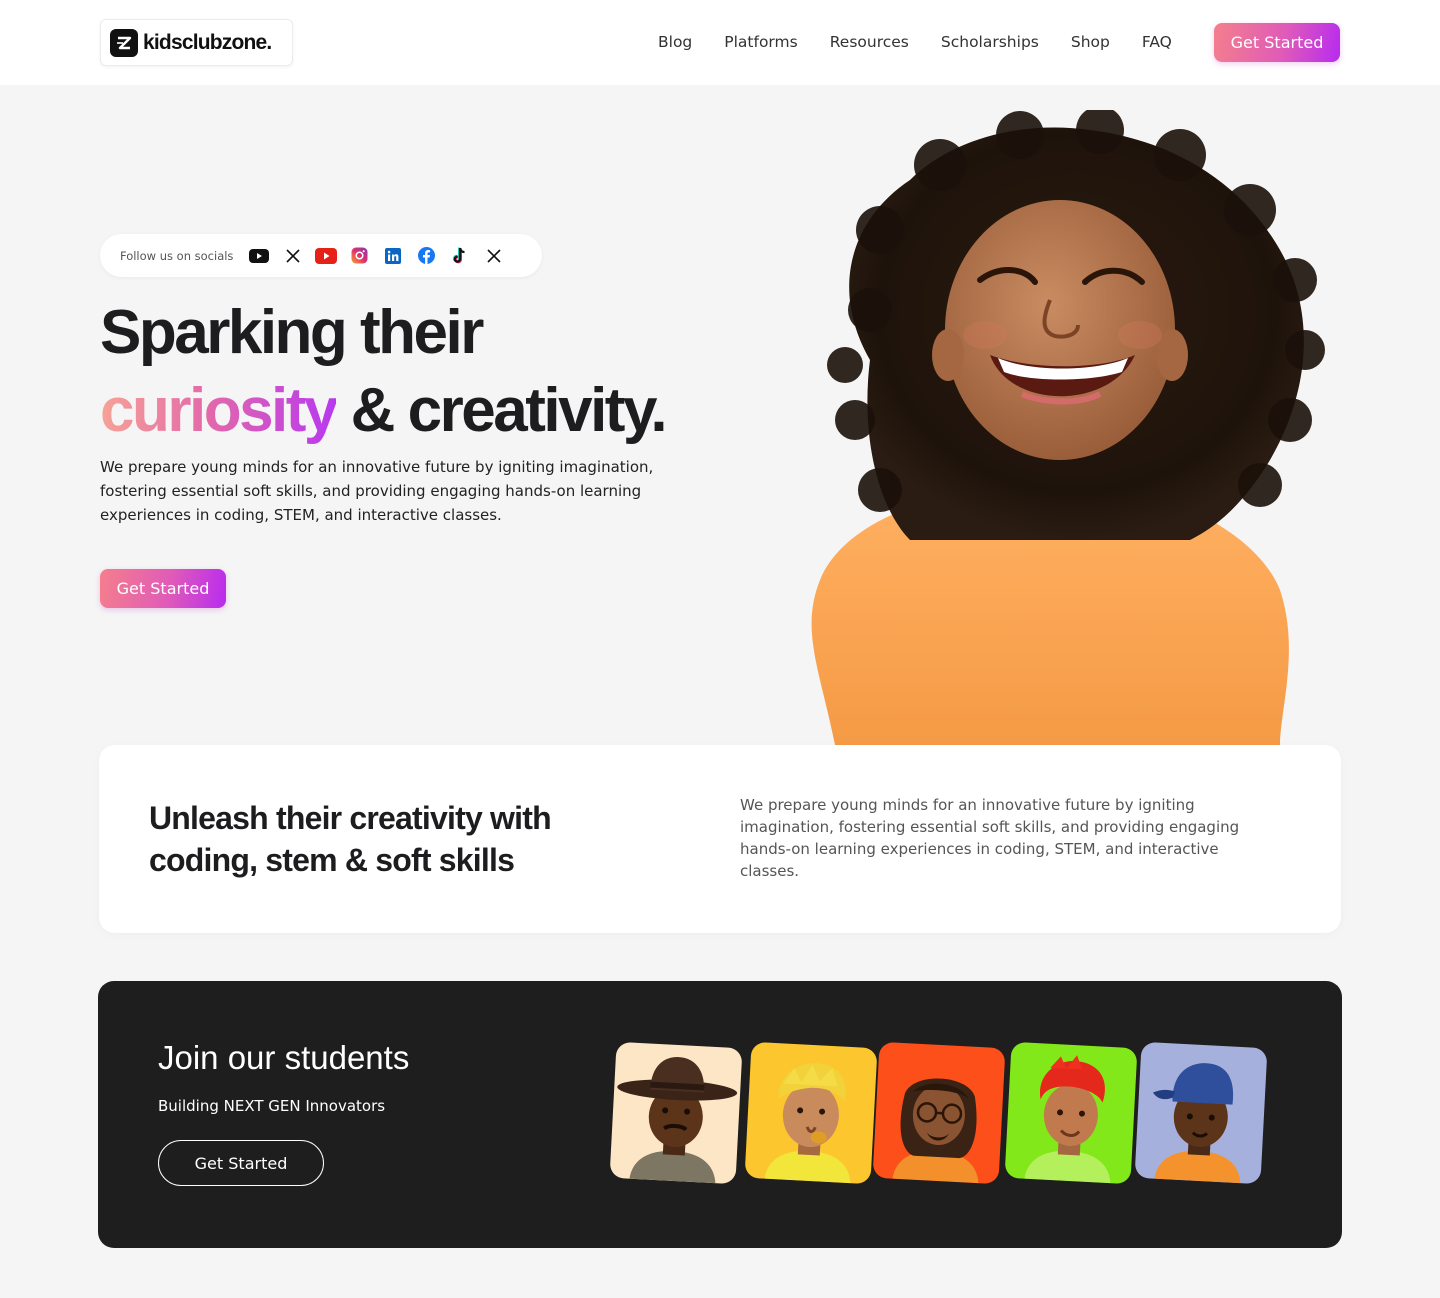  What do you see at coordinates (292, 332) in the screenshot?
I see `hero-title-line1: Sparking their` at bounding box center [292, 332].